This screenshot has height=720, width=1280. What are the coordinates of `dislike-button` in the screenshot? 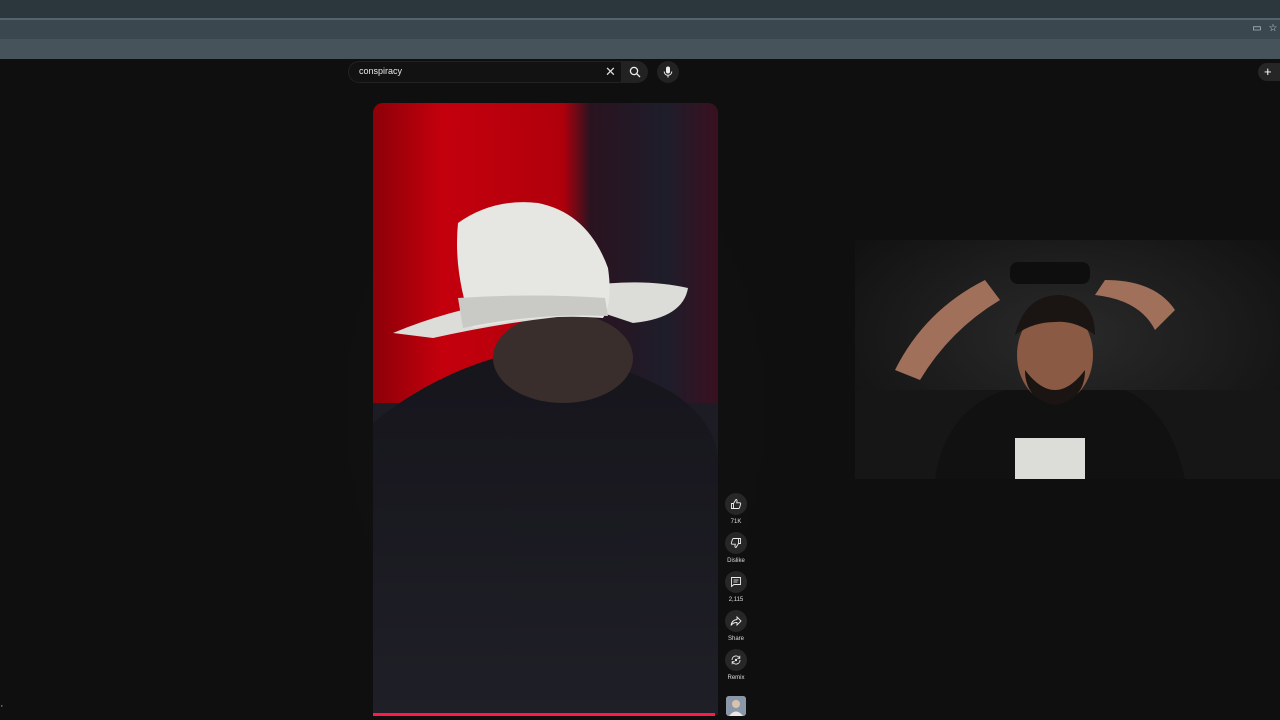 It's located at (736, 543).